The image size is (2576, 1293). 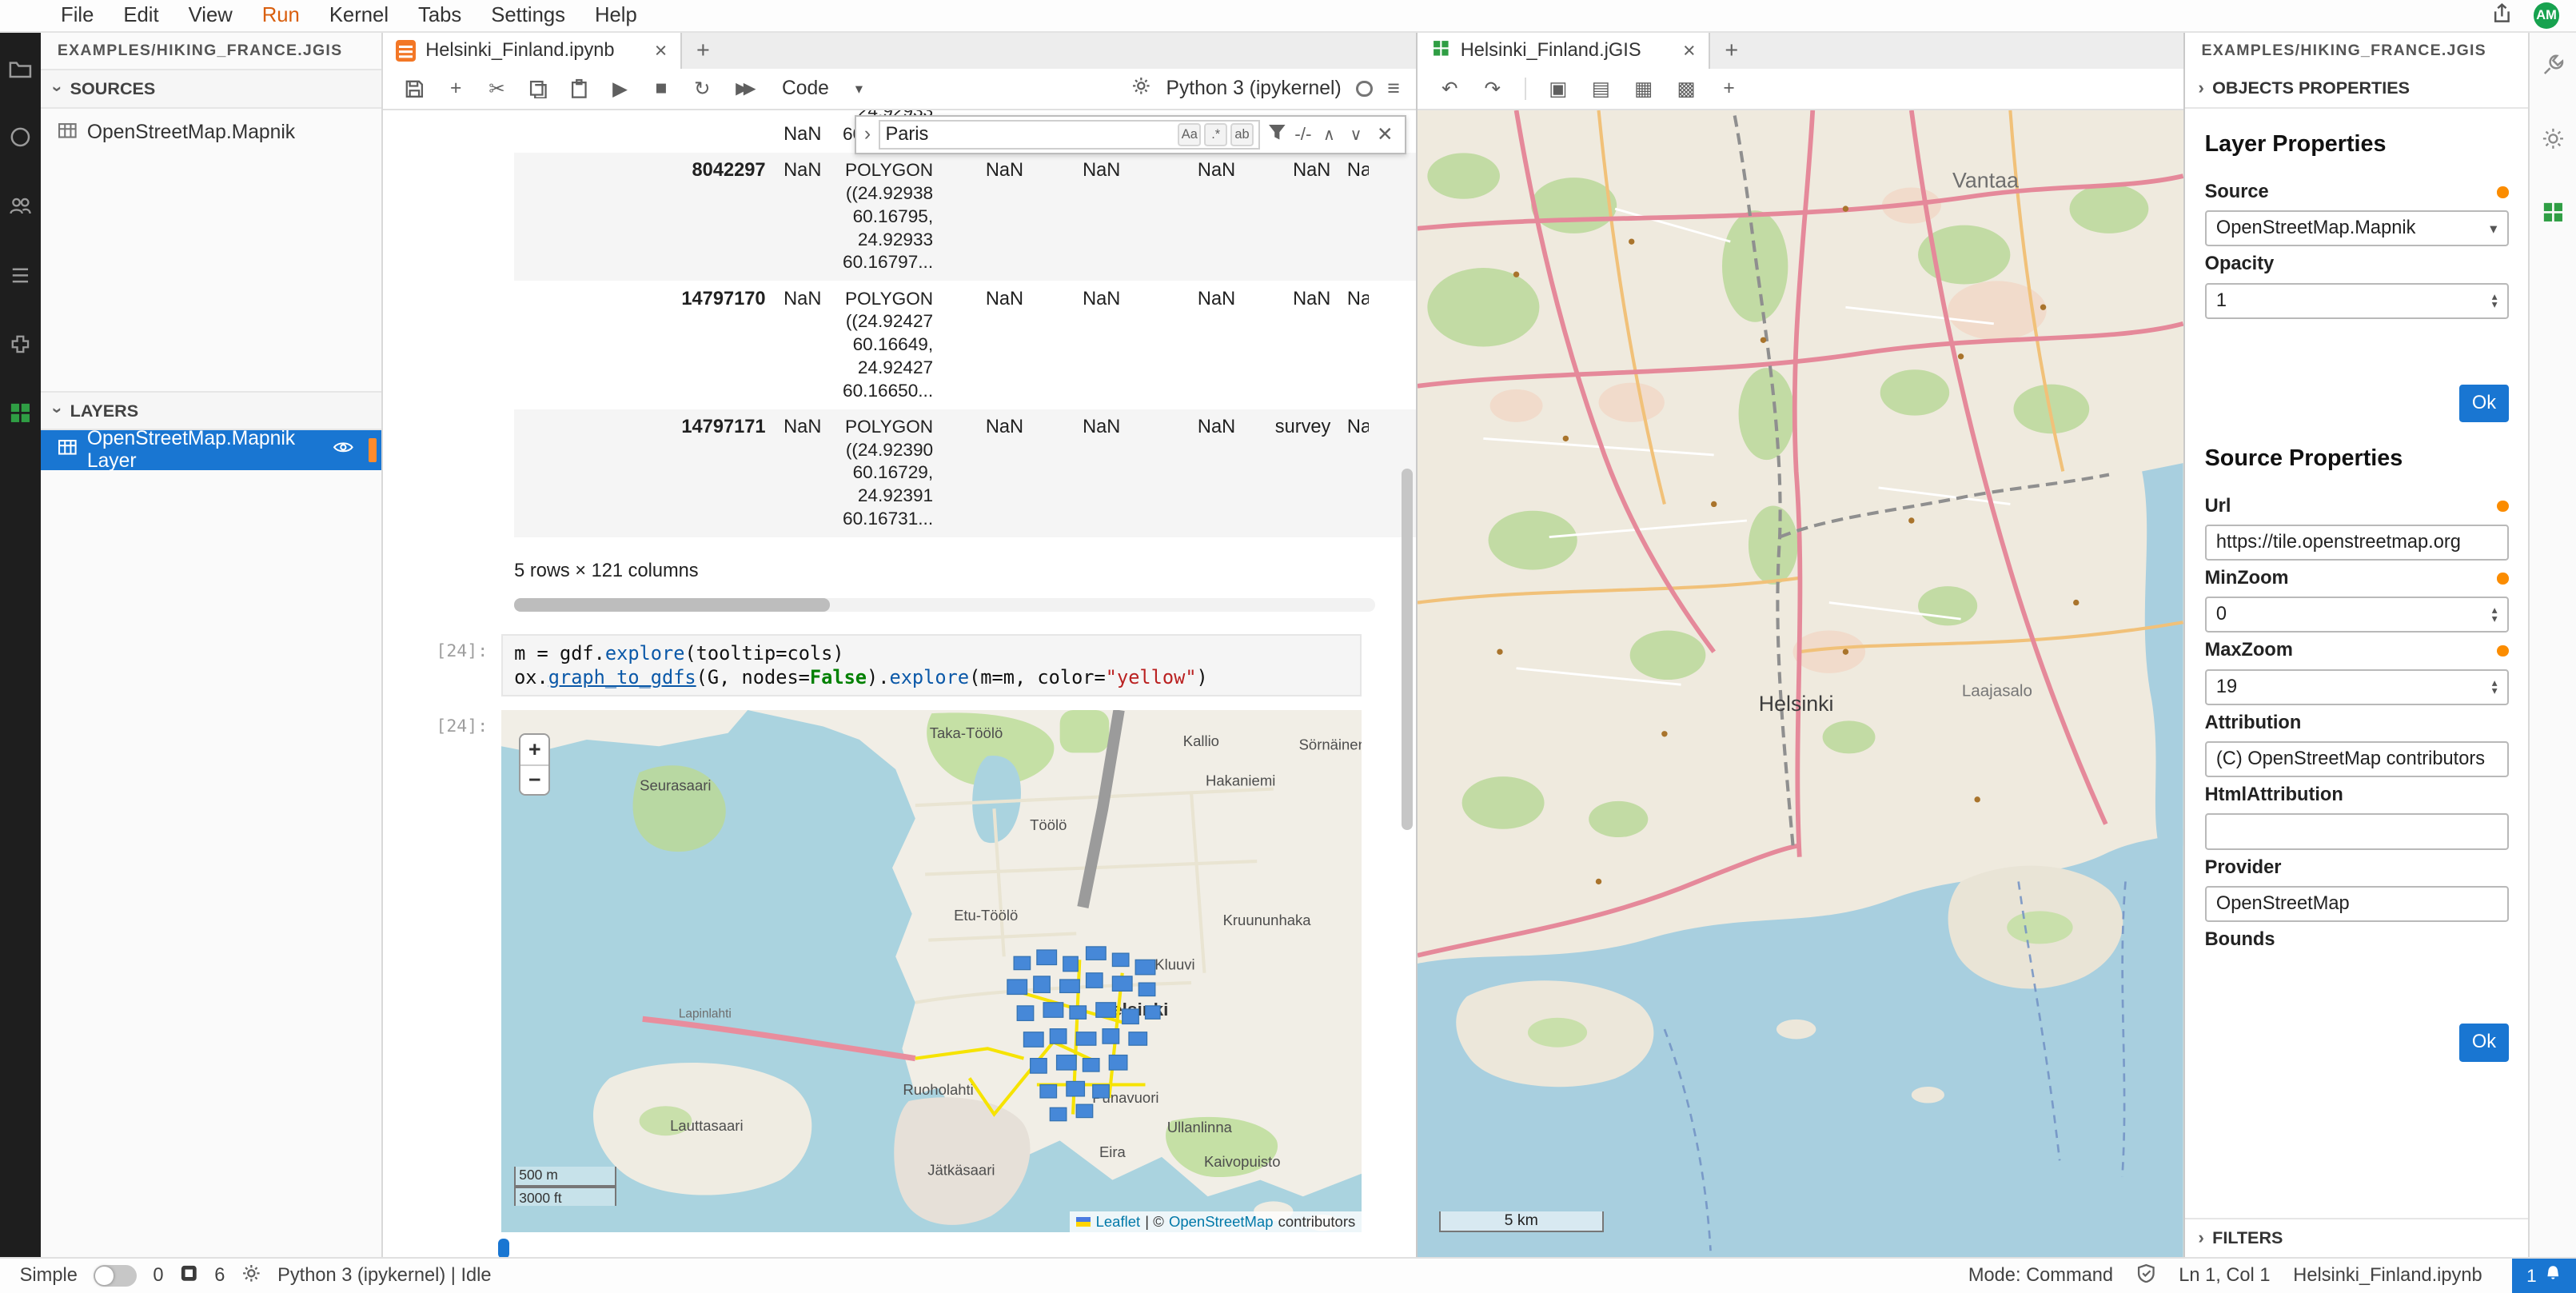 I want to click on simple-mode-toggle, so click(x=115, y=1276).